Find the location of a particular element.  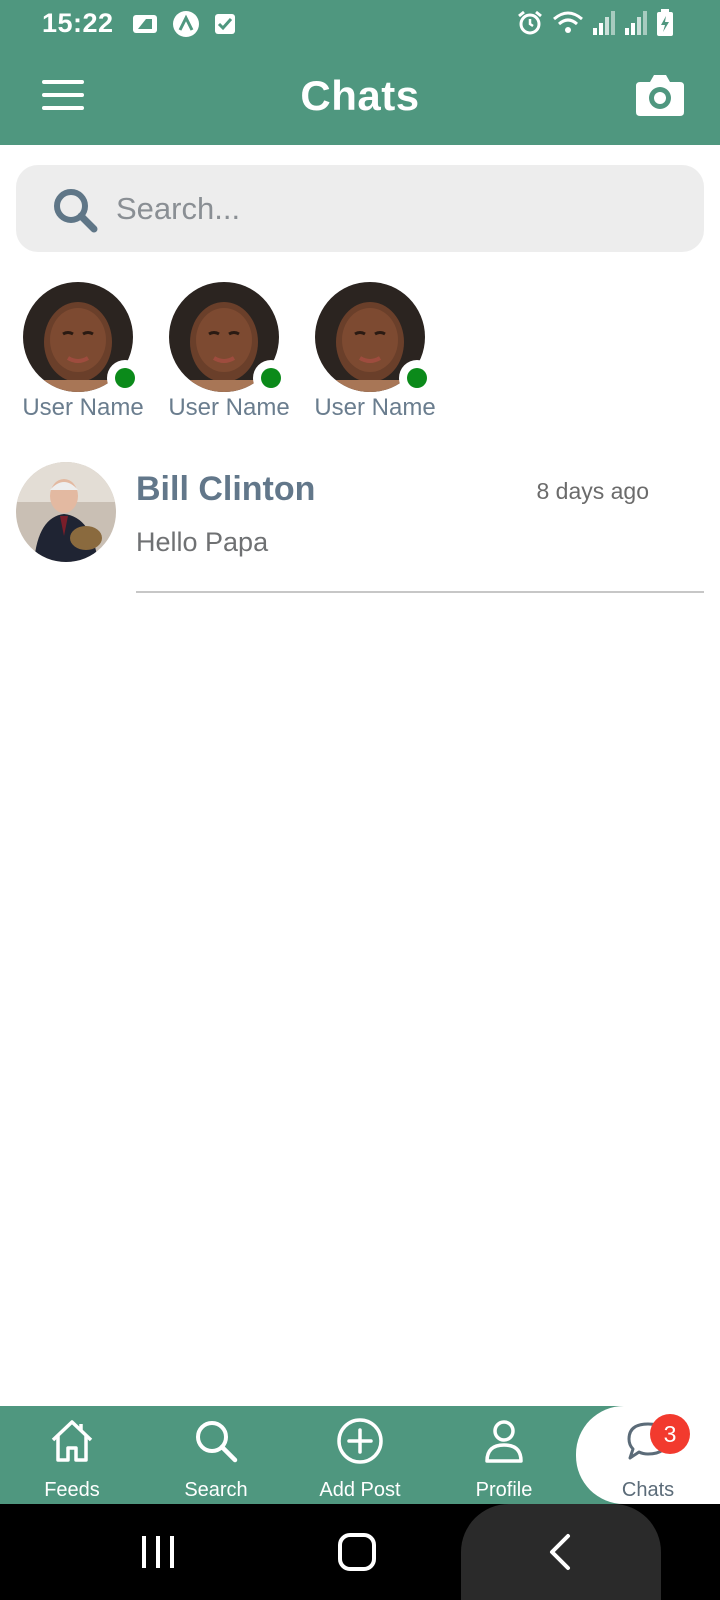

nav-item-feeds: Feeds is located at coordinates (72, 1455).